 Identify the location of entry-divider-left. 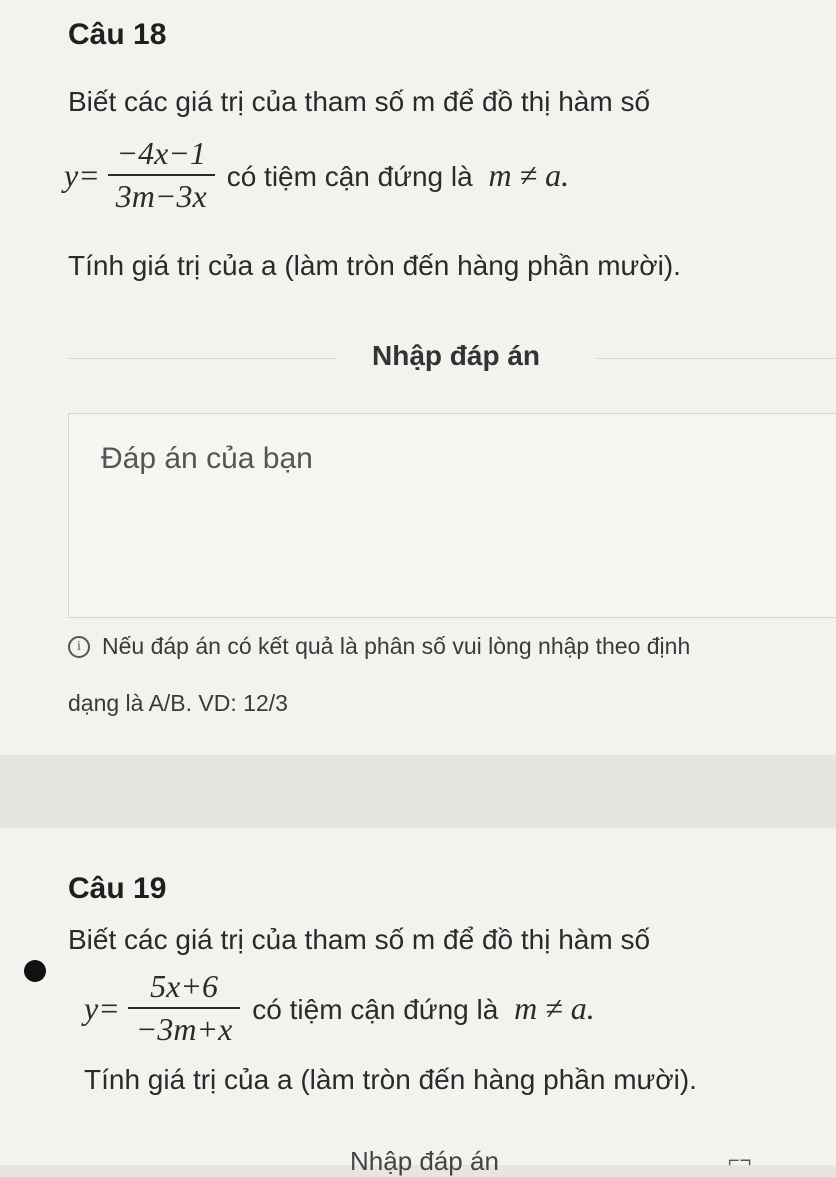
(202, 358).